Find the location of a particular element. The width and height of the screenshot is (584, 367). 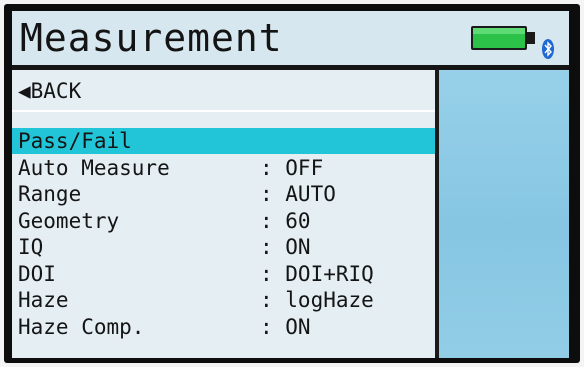

menu-item-label: Geometry is located at coordinates (69, 221).